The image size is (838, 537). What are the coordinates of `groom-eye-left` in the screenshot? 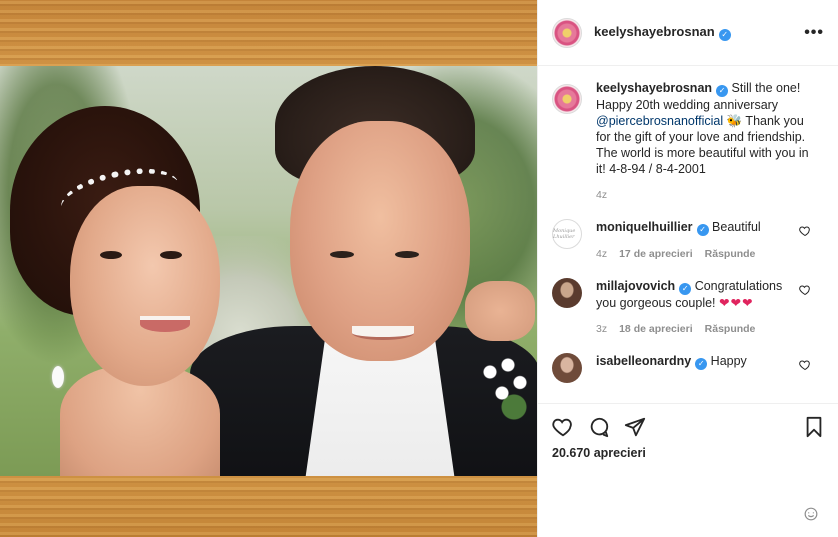 It's located at (342, 254).